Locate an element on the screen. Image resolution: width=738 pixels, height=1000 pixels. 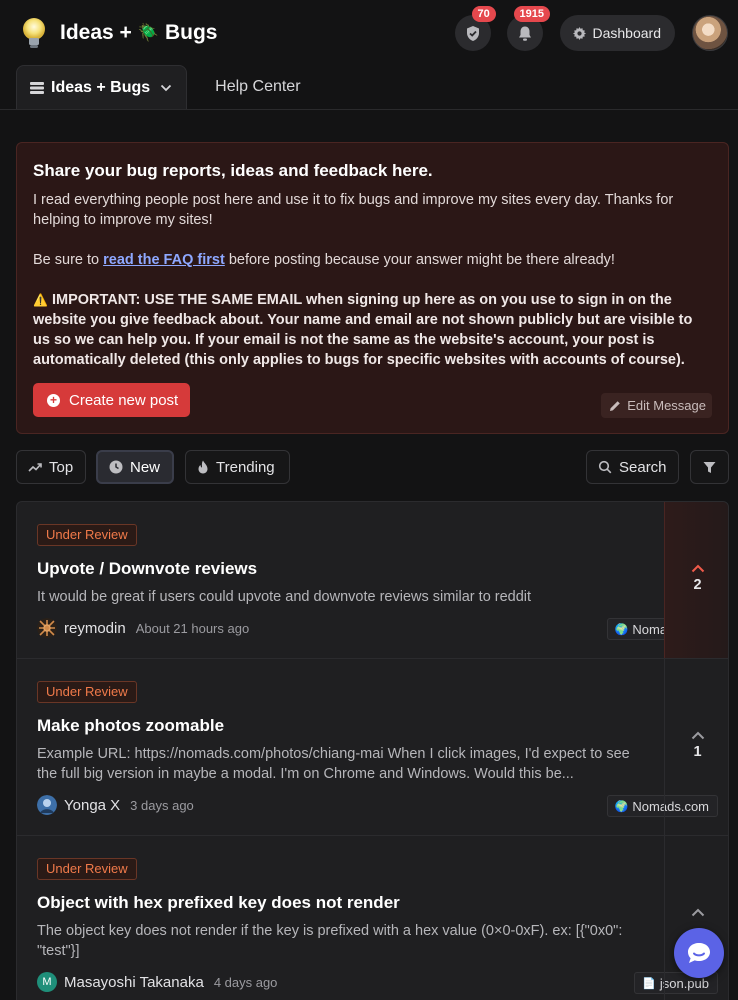
search-button: Search is located at coordinates (632, 467).